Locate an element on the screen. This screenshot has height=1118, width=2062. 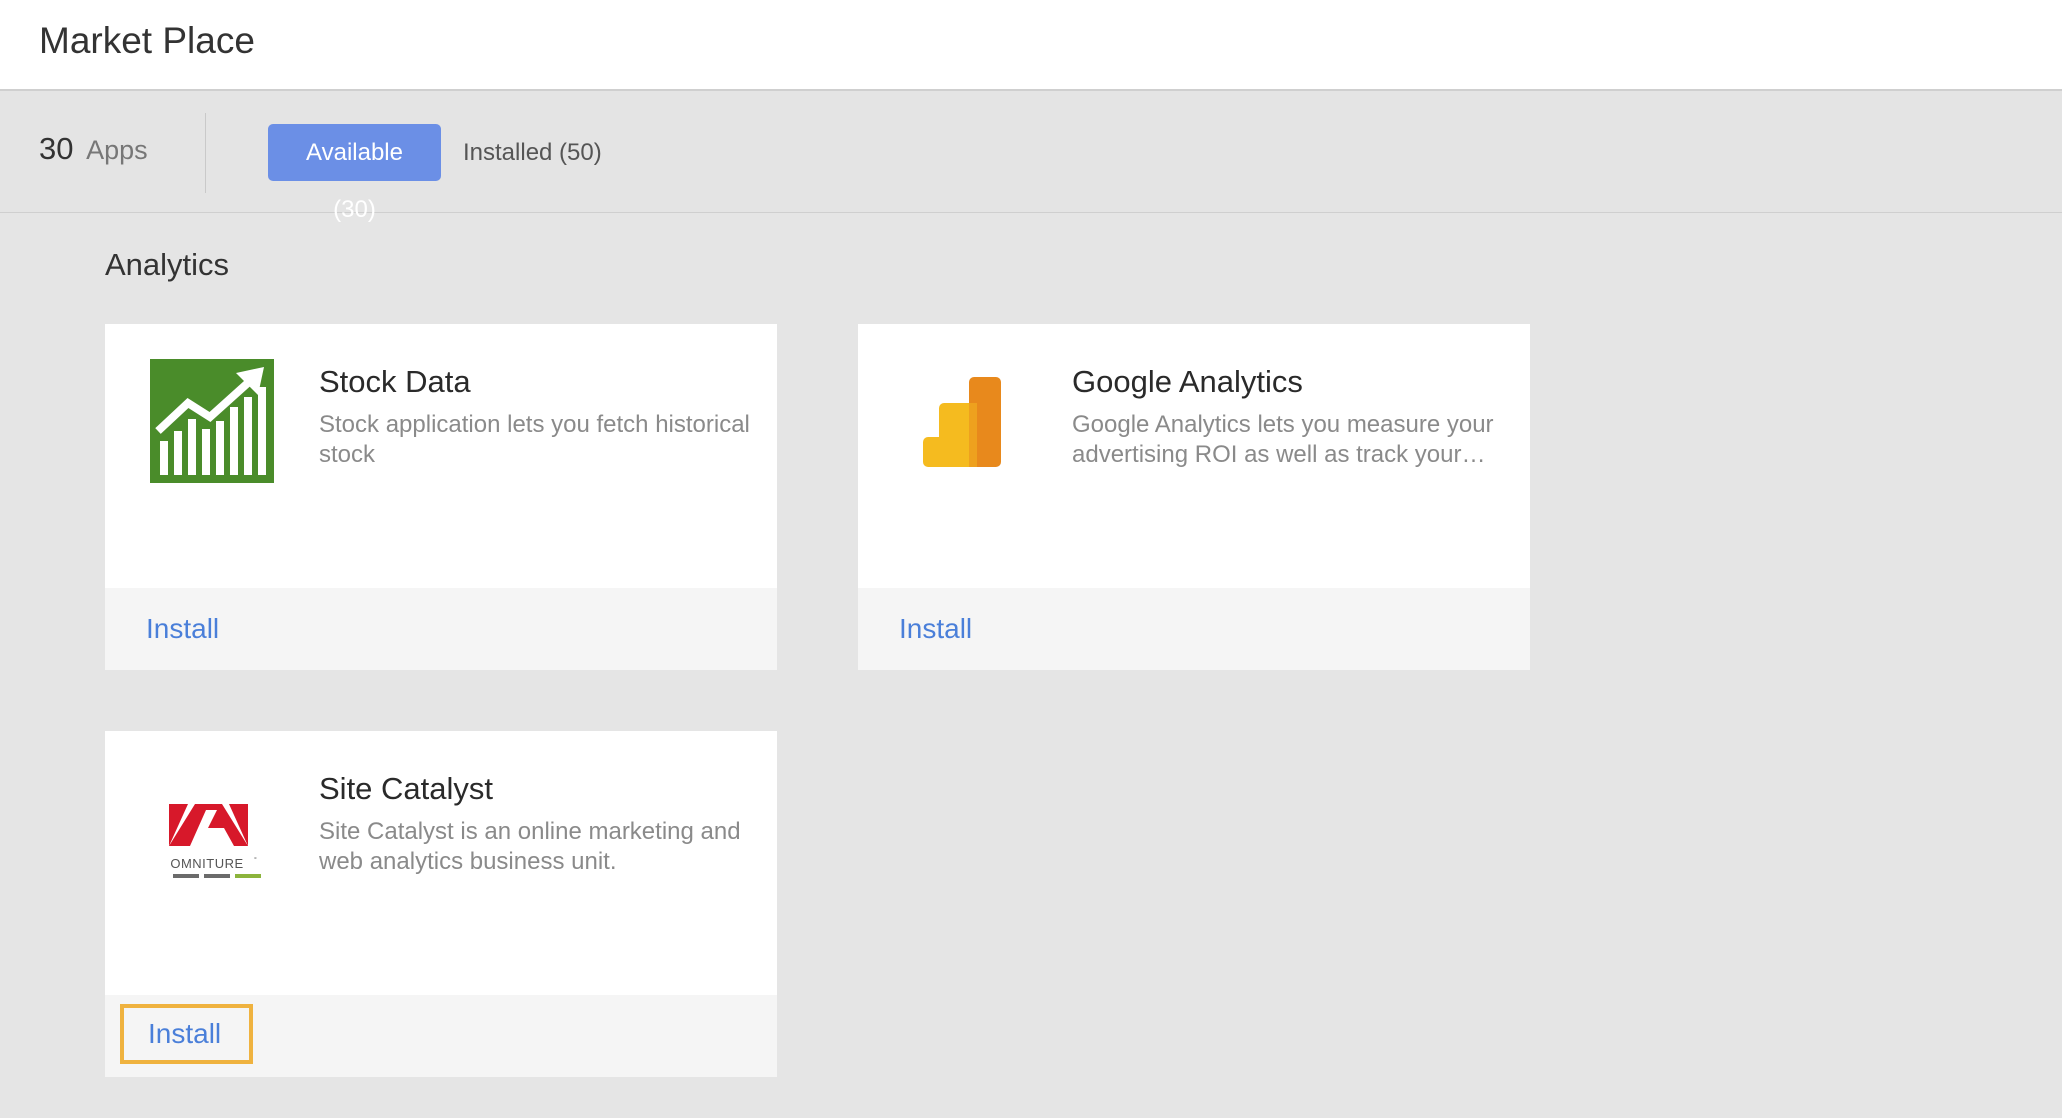
filter-bar: 30 Apps Available (30) Installed (50) is located at coordinates (1031, 157).